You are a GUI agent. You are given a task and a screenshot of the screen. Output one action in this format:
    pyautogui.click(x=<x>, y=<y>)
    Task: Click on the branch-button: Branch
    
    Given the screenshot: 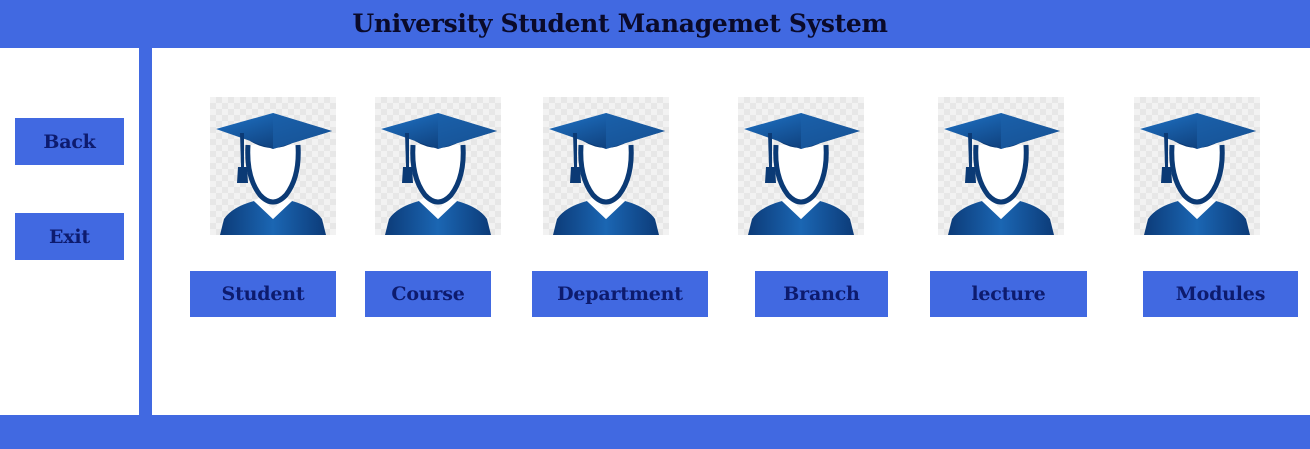 What is the action you would take?
    pyautogui.click(x=821, y=294)
    